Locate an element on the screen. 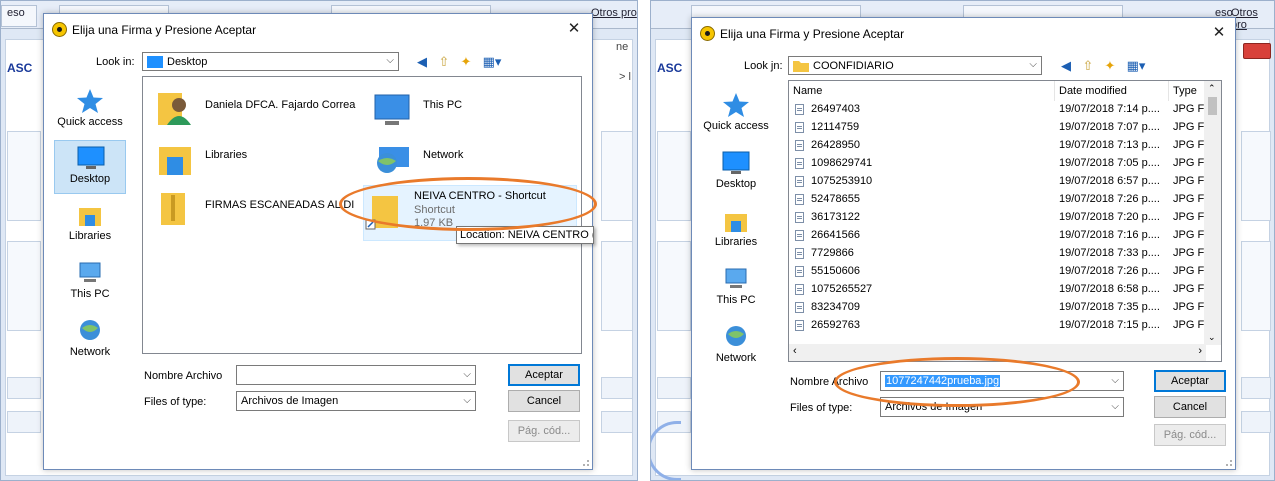 This screenshot has width=1275, height=481. look-in-dropdown: Desktop ⌵ is located at coordinates (270, 61).